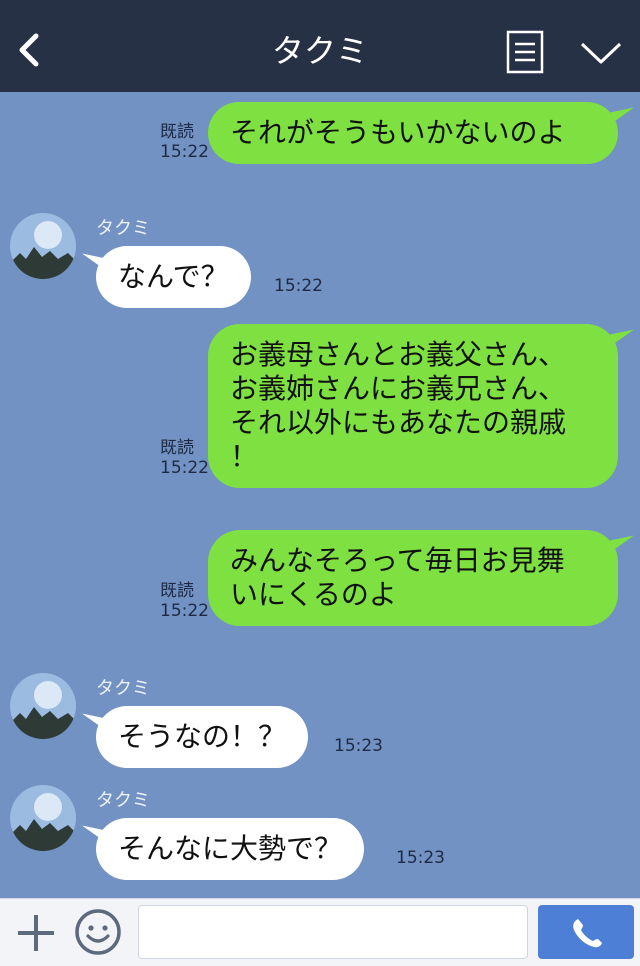 The width and height of the screenshot is (640, 966). What do you see at coordinates (202, 737) in the screenshot?
I see `message-bubble: そうなの！？` at bounding box center [202, 737].